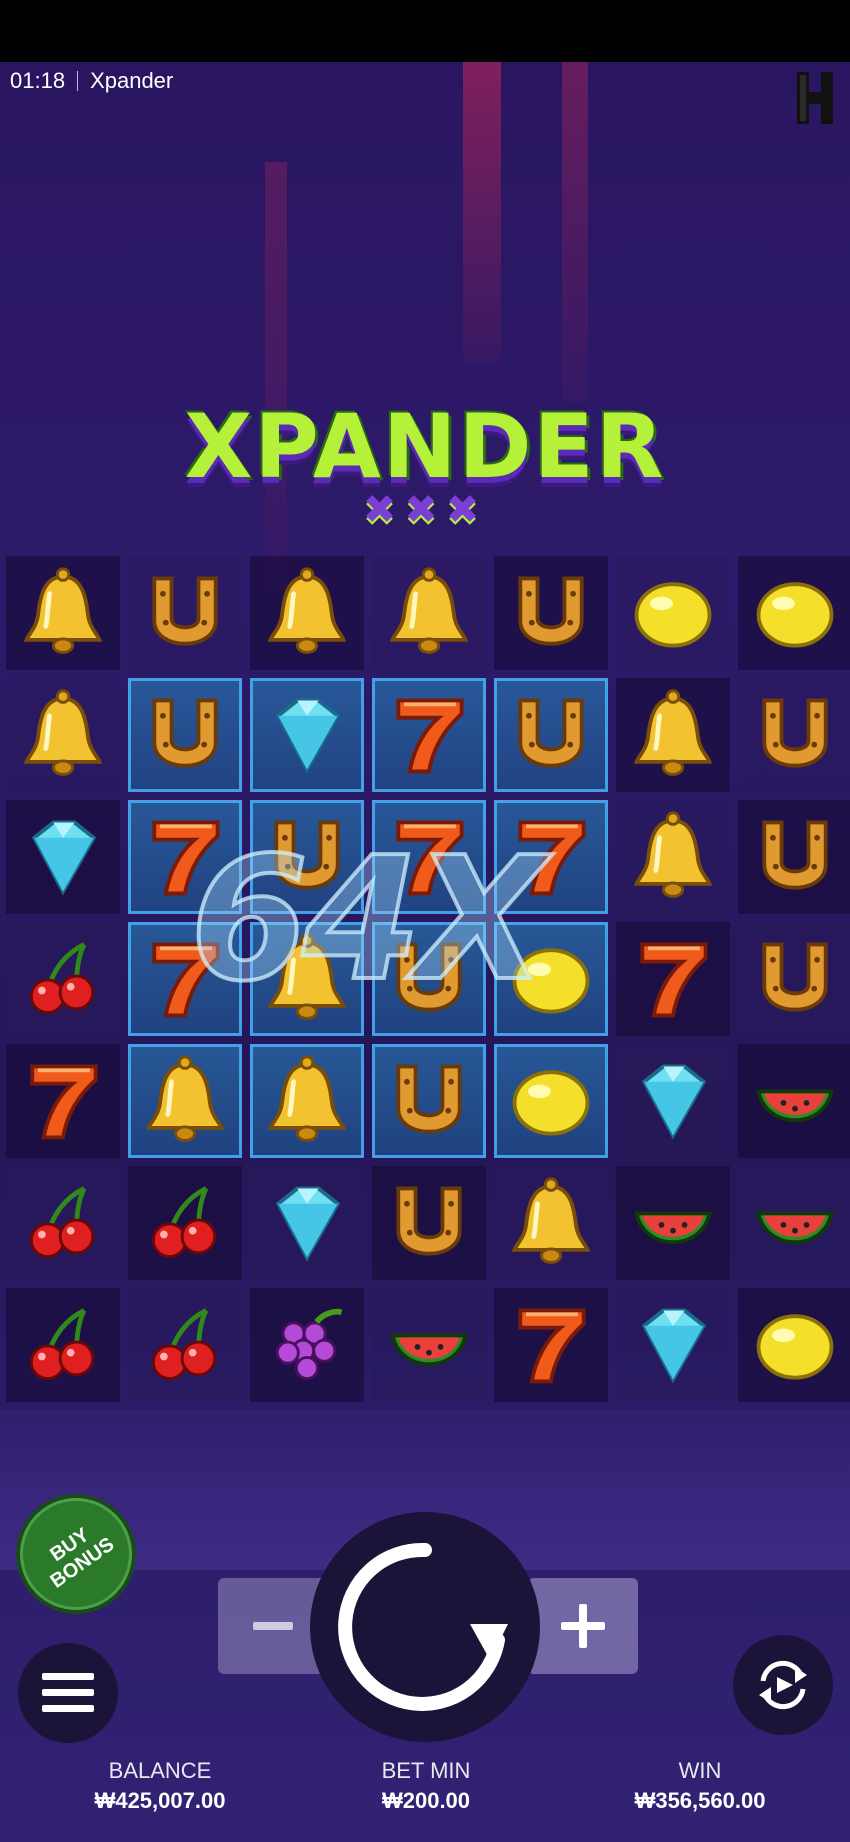 The image size is (850, 1842). What do you see at coordinates (815, 98) in the screenshot?
I see `provider-logo-icon` at bounding box center [815, 98].